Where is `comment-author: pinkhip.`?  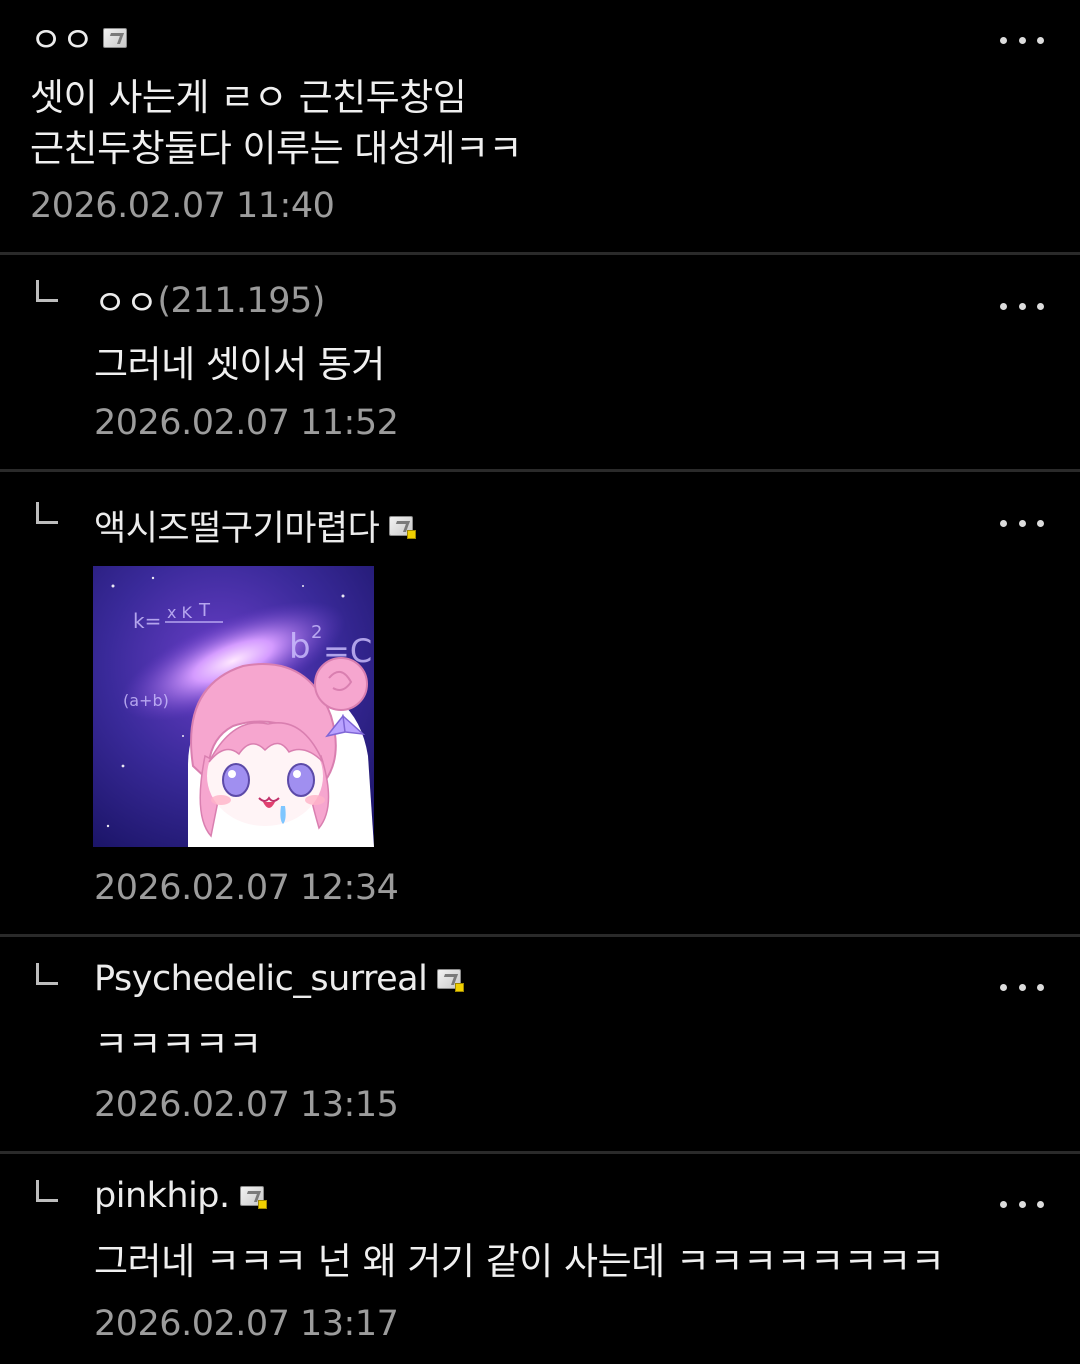
comment-author: pinkhip. is located at coordinates (180, 1196).